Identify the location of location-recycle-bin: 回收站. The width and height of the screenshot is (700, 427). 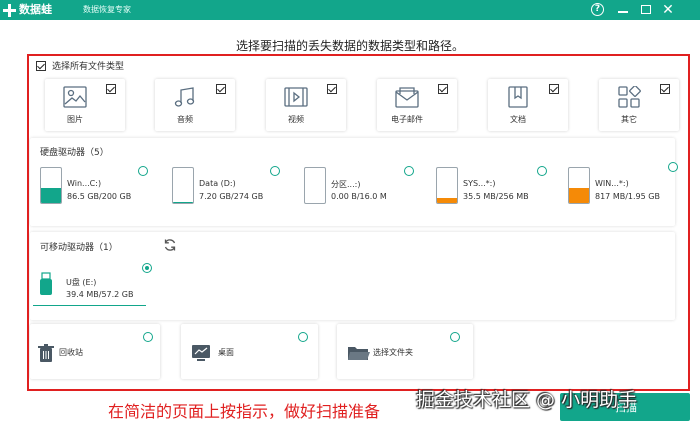
(95, 351).